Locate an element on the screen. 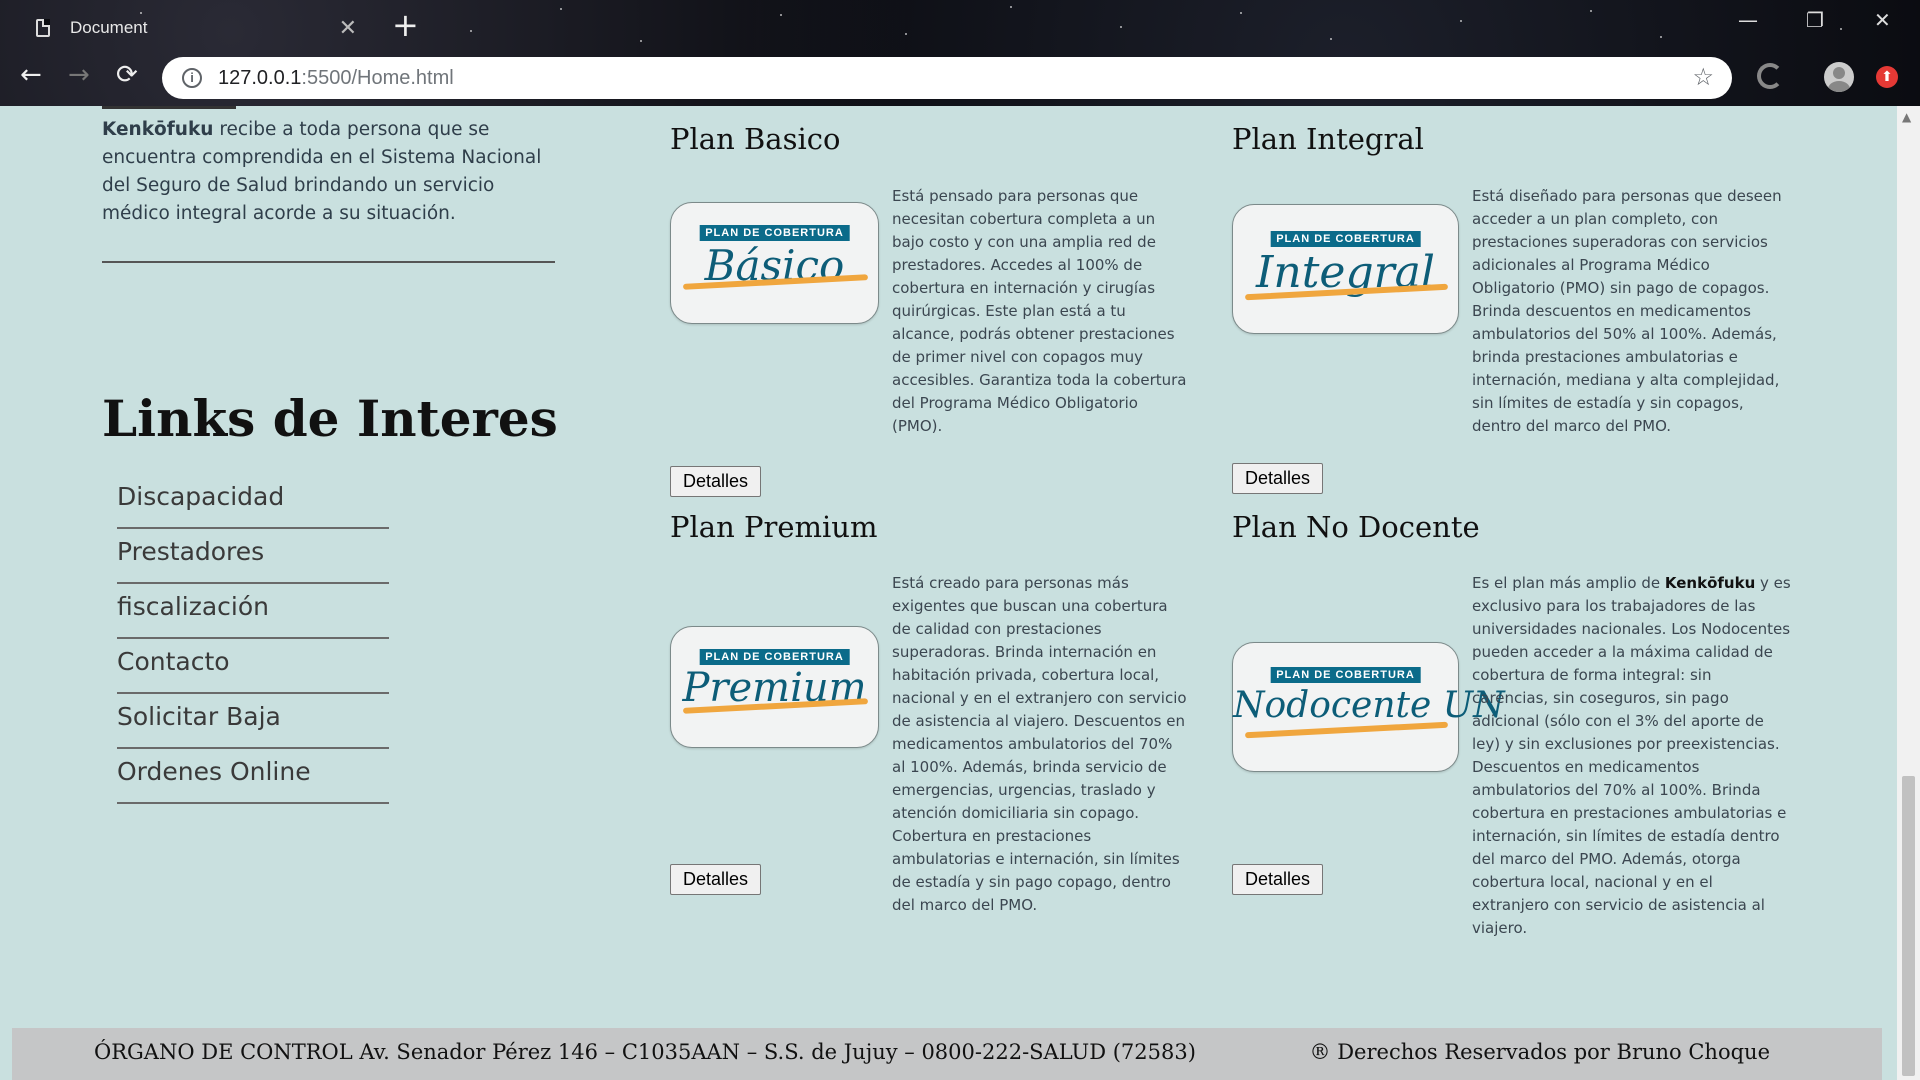 Image resolution: width=1920 pixels, height=1080 pixels. footer-copyright: ® Derechos Reservados por Bruno Choque is located at coordinates (1539, 1052).